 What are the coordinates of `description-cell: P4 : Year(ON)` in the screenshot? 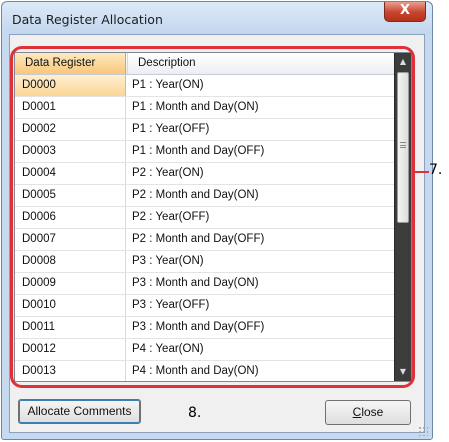 It's located at (261, 349).